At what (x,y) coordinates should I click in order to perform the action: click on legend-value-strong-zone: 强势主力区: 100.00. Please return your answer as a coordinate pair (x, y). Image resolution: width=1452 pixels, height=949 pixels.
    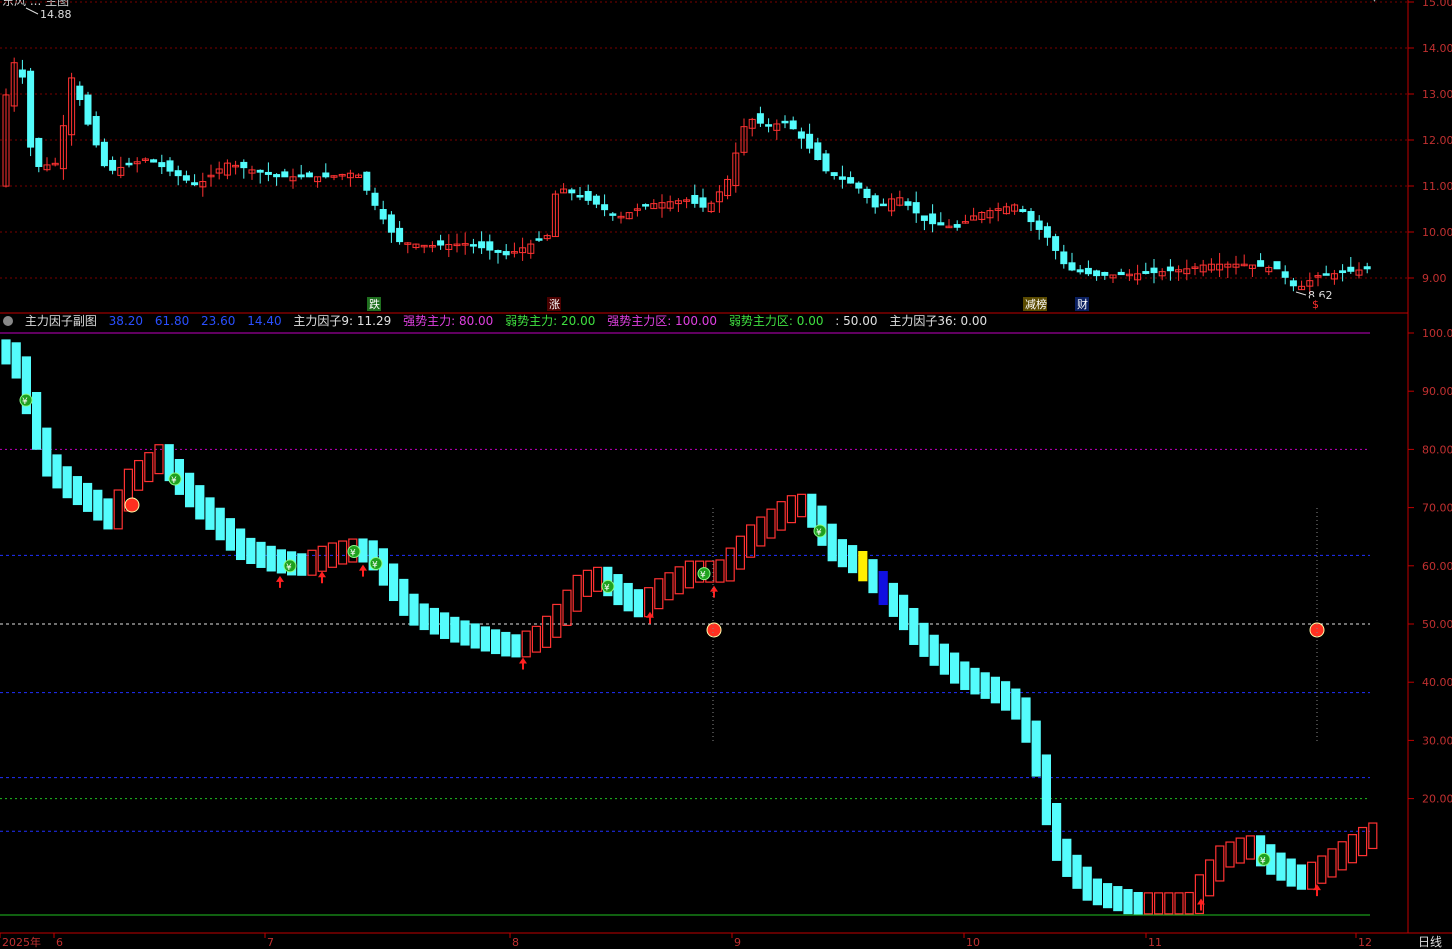
    Looking at the image, I should click on (662, 321).